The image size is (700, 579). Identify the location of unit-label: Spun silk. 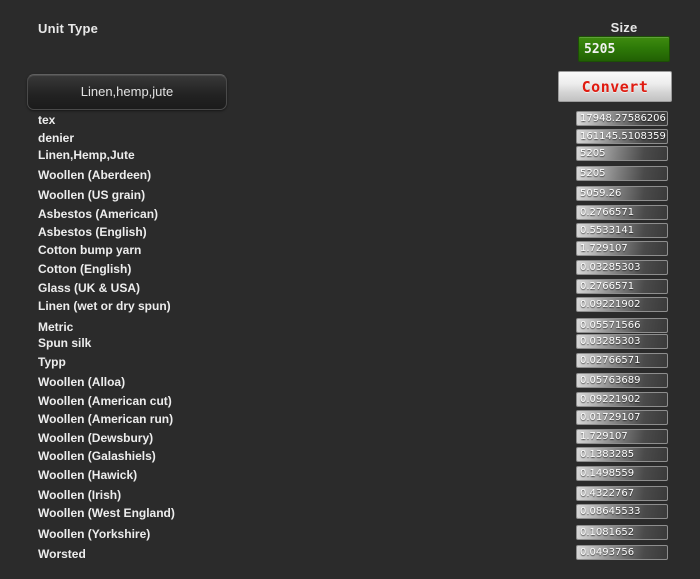
(65, 343).